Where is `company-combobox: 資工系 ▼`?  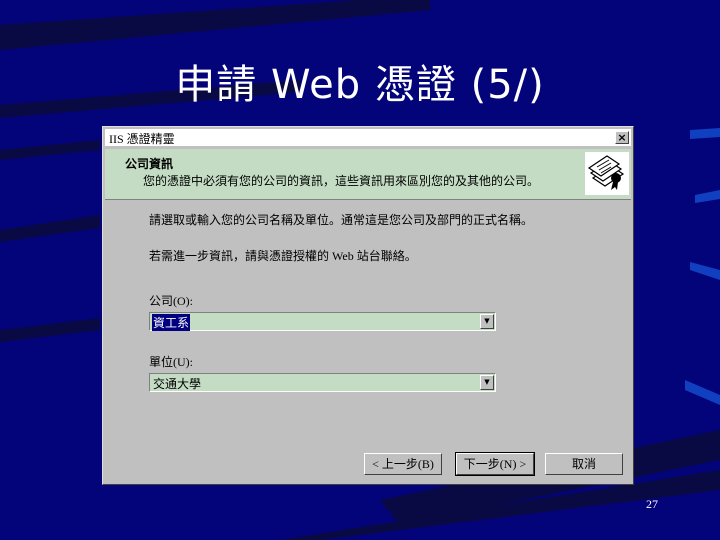 company-combobox: 資工系 ▼ is located at coordinates (322, 321).